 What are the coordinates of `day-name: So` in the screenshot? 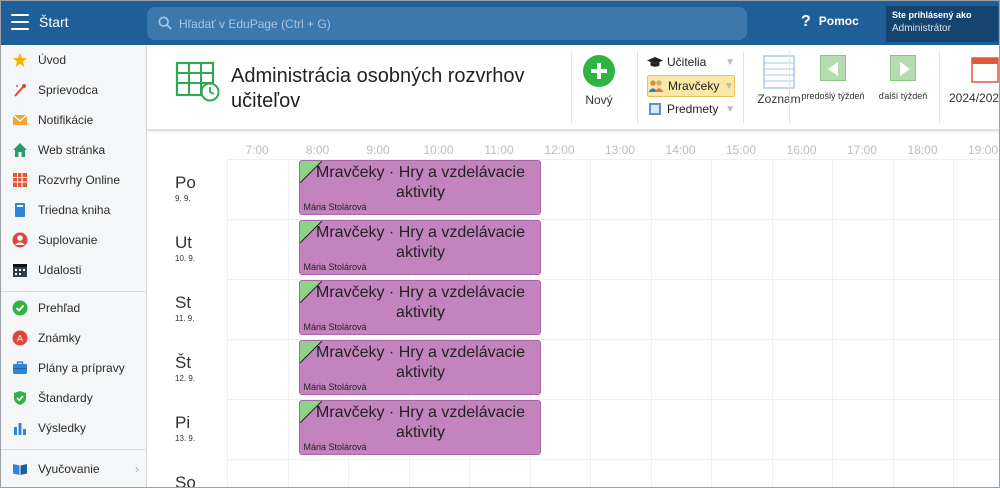 It's located at (185, 480).